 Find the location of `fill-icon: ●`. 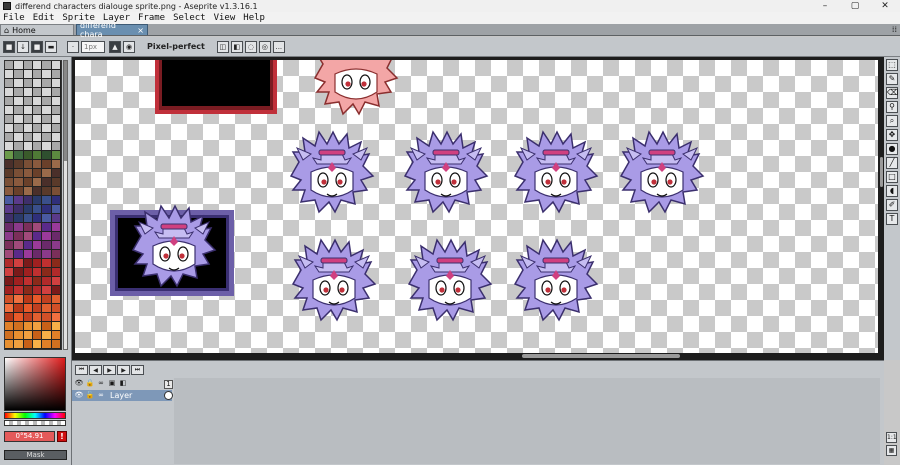

fill-icon: ● is located at coordinates (892, 149).